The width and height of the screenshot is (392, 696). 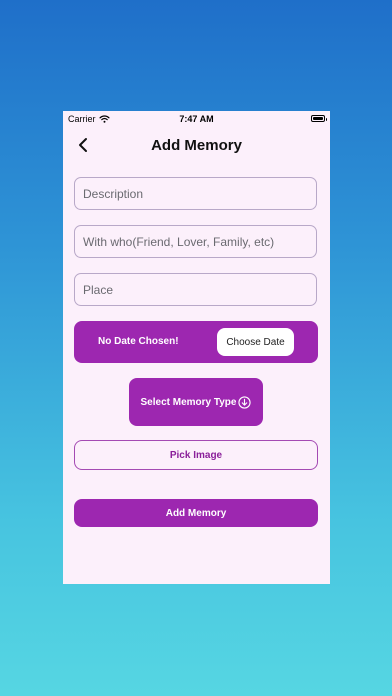 I want to click on with-who-input, so click(x=195, y=241).